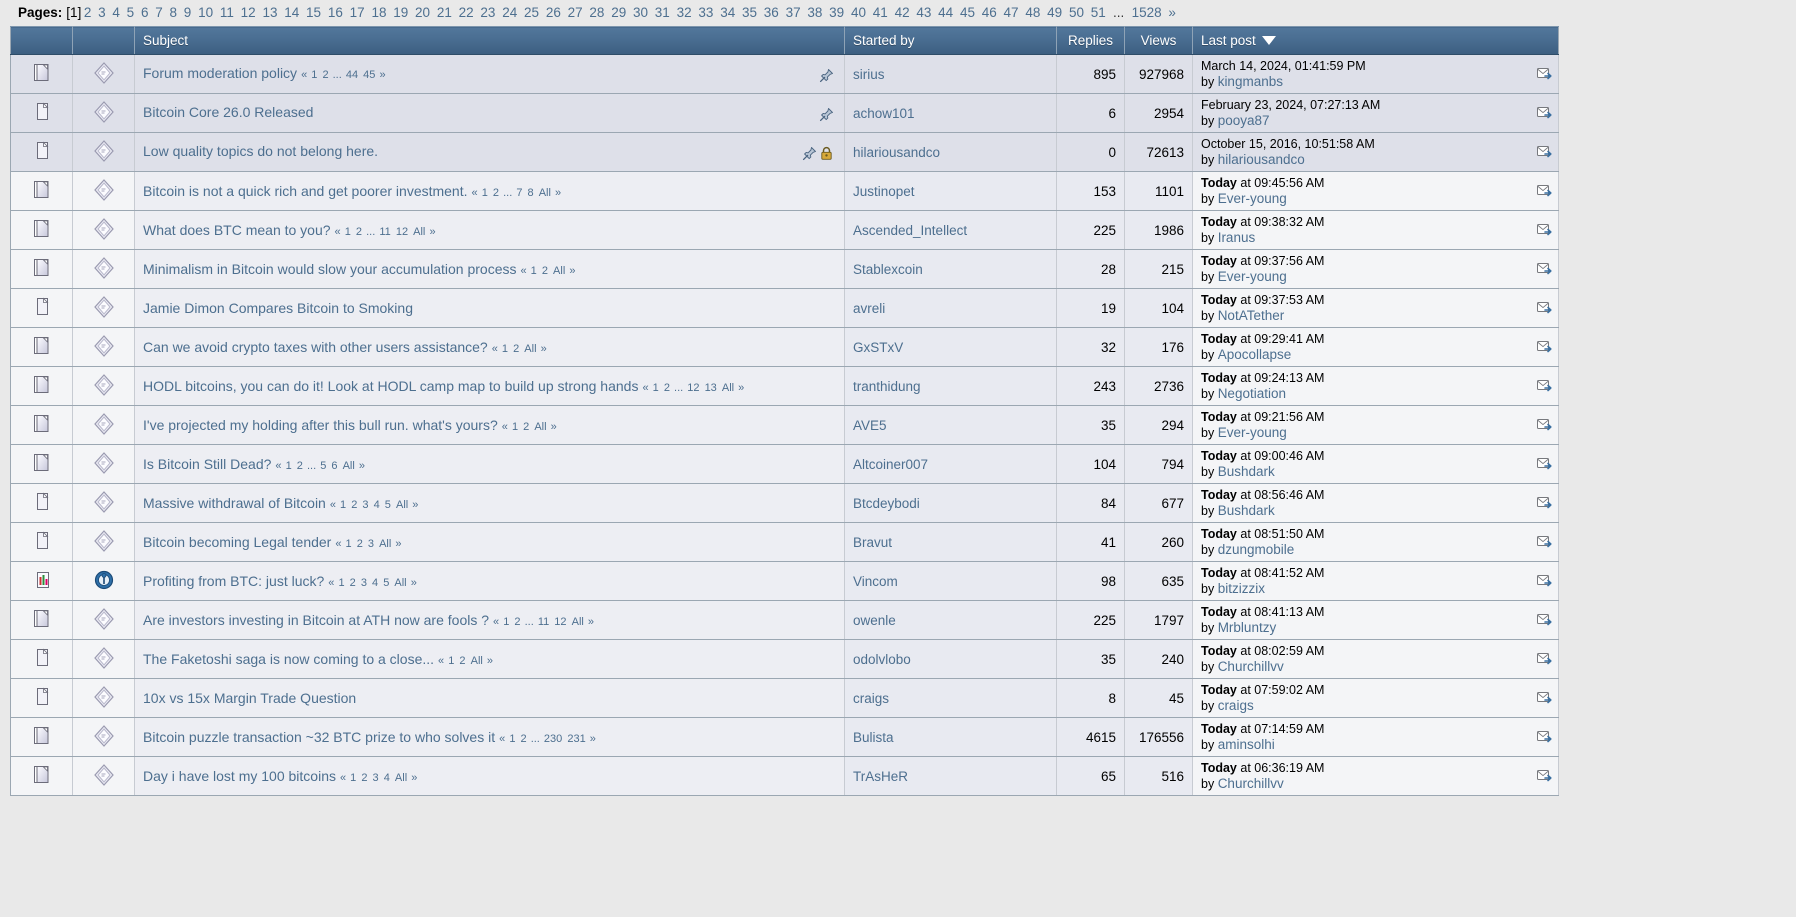 The image size is (1796, 917). What do you see at coordinates (41, 40) in the screenshot?
I see `column-header-topic-status` at bounding box center [41, 40].